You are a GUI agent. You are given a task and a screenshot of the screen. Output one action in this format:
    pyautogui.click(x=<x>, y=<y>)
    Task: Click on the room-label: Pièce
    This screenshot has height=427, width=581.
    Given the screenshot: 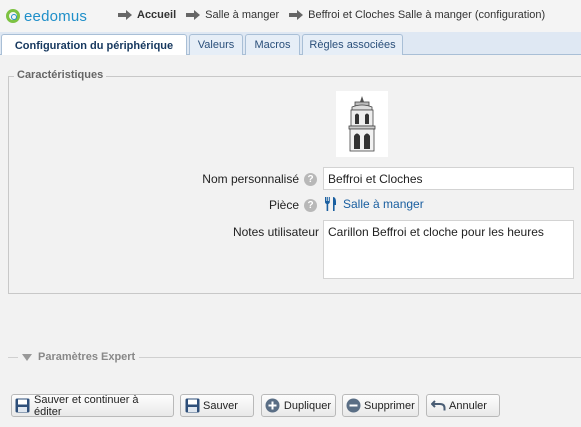 What is the action you would take?
    pyautogui.click(x=283, y=205)
    